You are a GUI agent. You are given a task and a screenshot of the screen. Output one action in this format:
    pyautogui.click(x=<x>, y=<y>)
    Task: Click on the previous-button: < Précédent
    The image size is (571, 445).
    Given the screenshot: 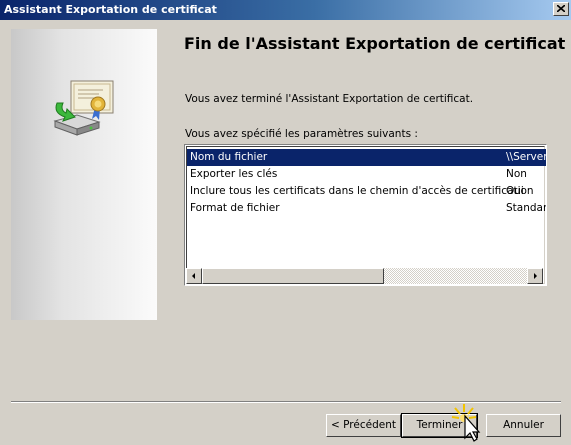 What is the action you would take?
    pyautogui.click(x=363, y=425)
    